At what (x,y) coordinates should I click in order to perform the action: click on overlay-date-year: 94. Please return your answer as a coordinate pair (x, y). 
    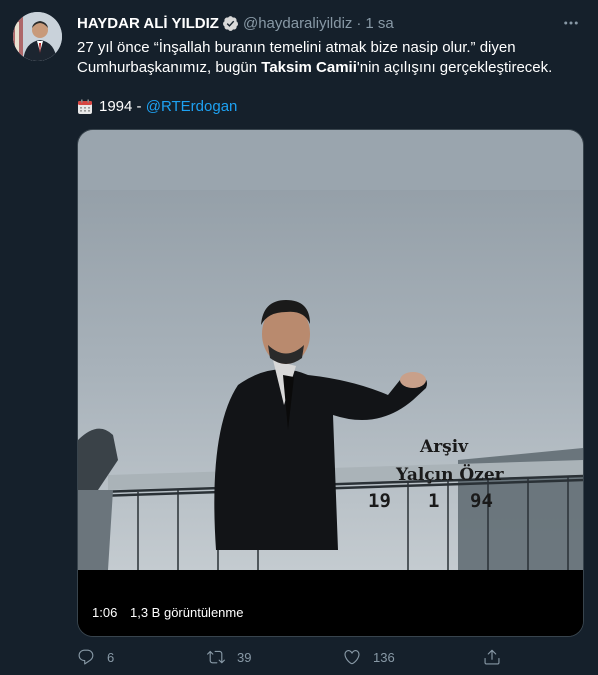
    Looking at the image, I should click on (481, 501).